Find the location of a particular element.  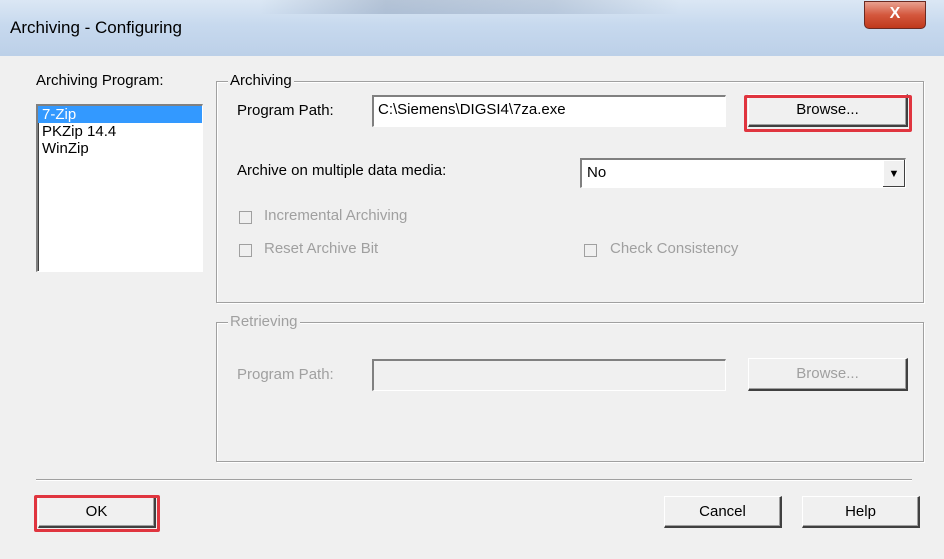

chevron-down-icon: ▼ is located at coordinates (893, 173).